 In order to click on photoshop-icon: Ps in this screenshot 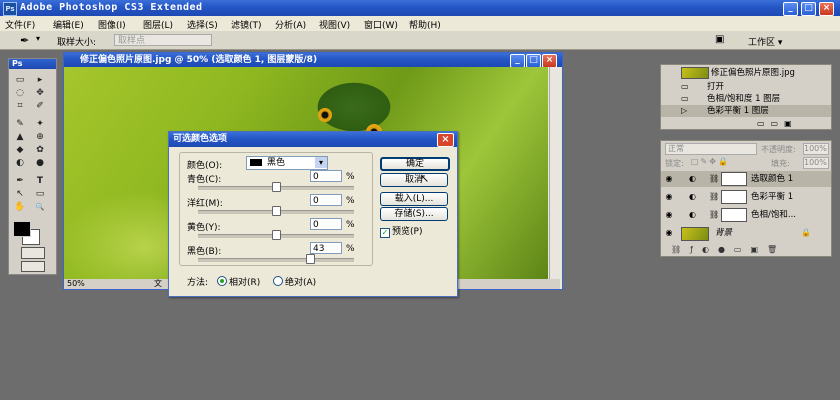, I will do `click(10, 9)`.